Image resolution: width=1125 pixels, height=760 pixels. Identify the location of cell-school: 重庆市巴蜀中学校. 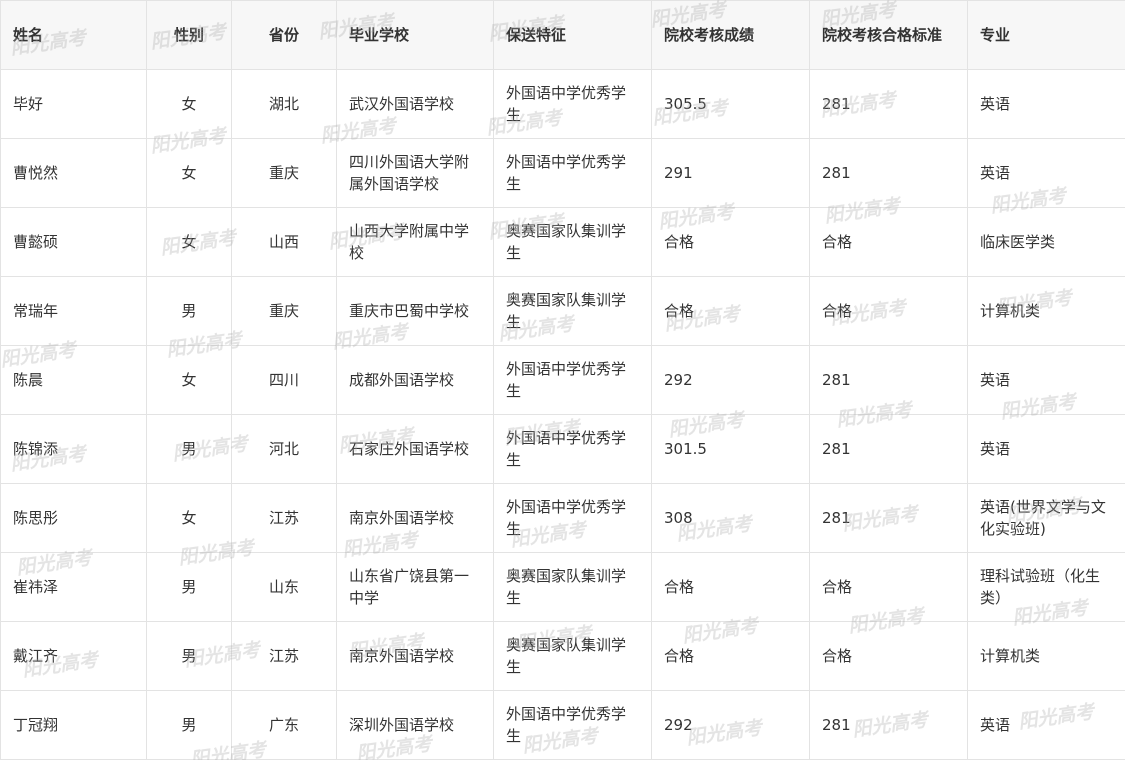
(415, 311).